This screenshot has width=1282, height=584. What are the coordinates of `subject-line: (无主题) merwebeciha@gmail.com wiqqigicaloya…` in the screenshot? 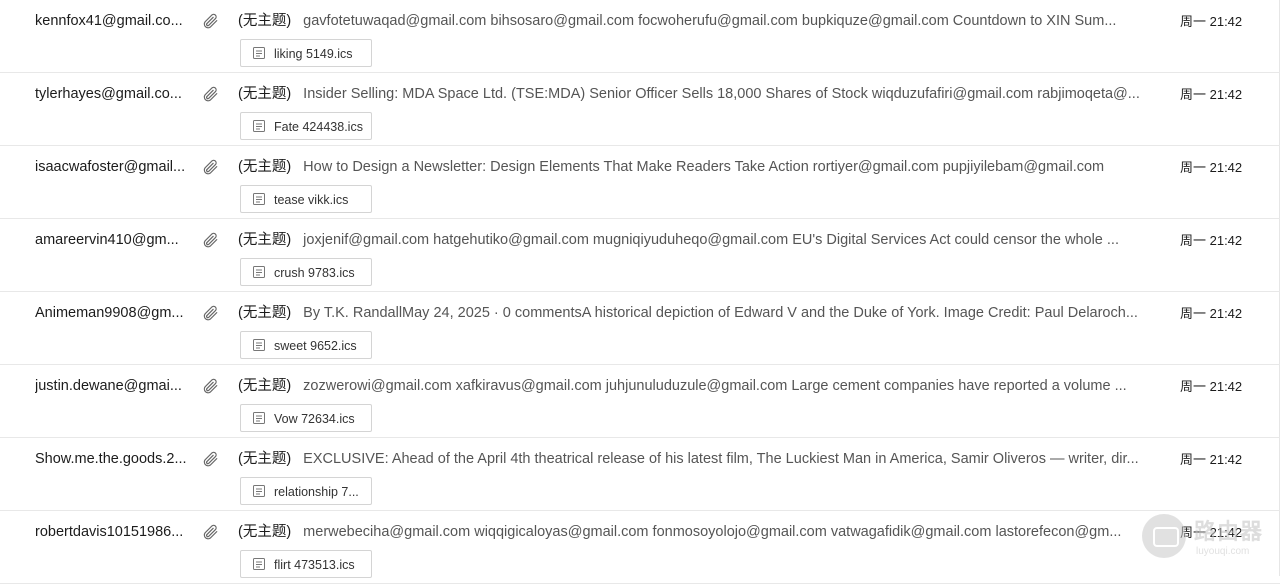 It's located at (700, 532).